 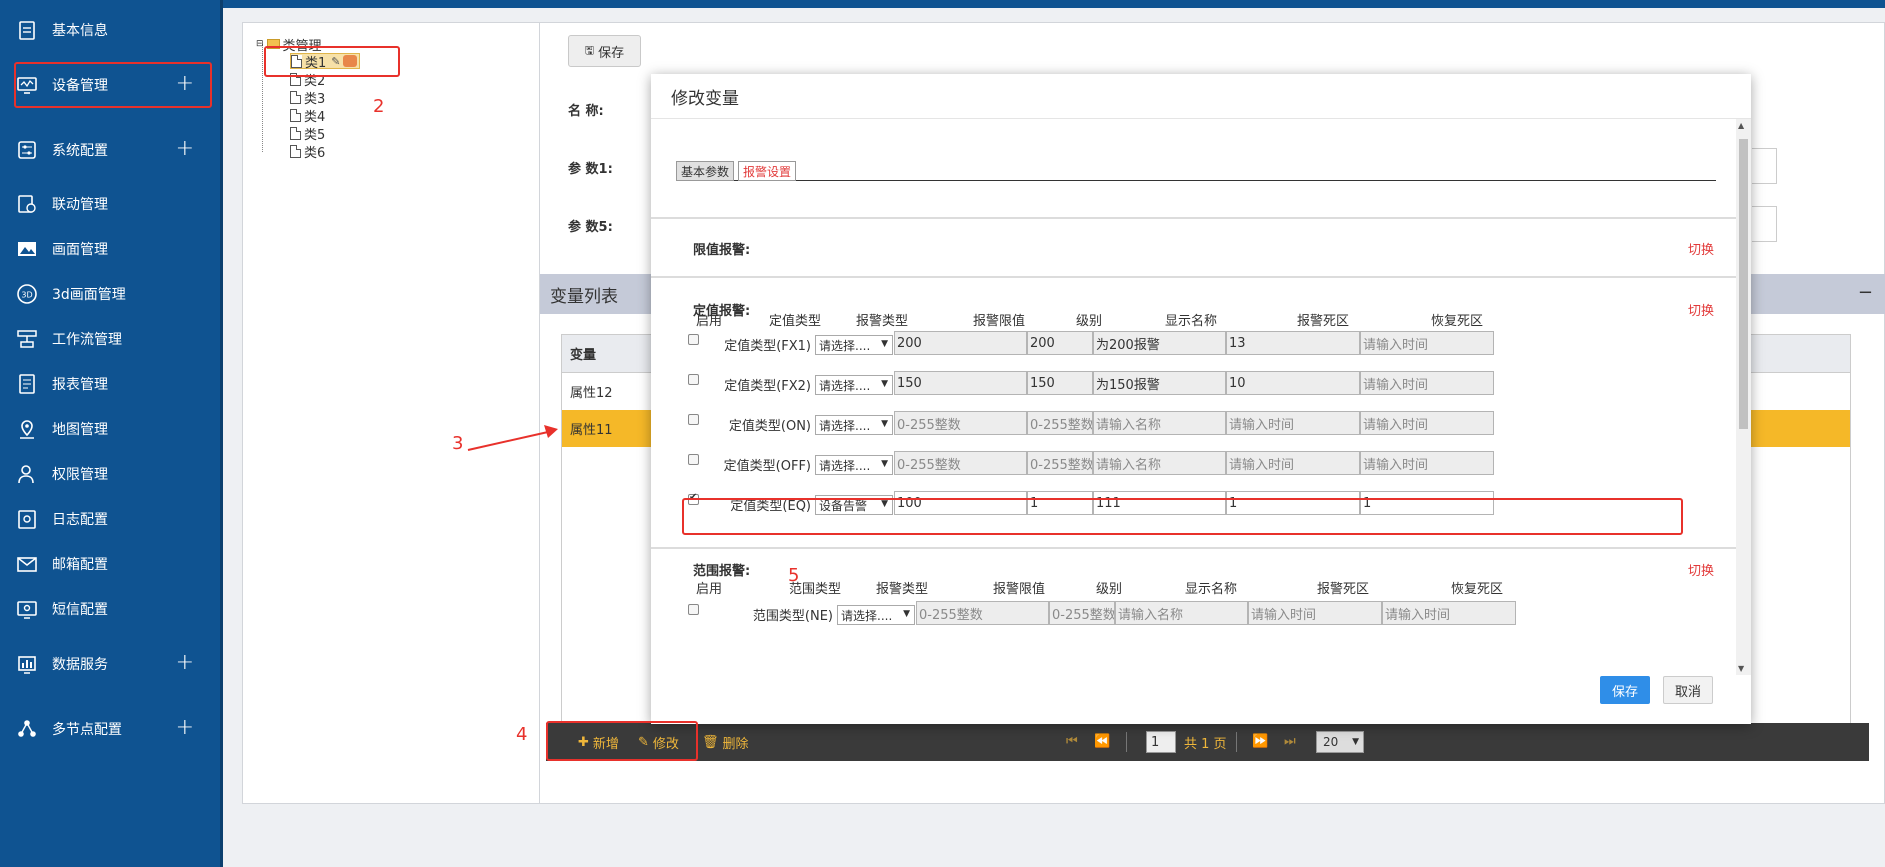 What do you see at coordinates (1193, 277) in the screenshot?
I see `section-divider` at bounding box center [1193, 277].